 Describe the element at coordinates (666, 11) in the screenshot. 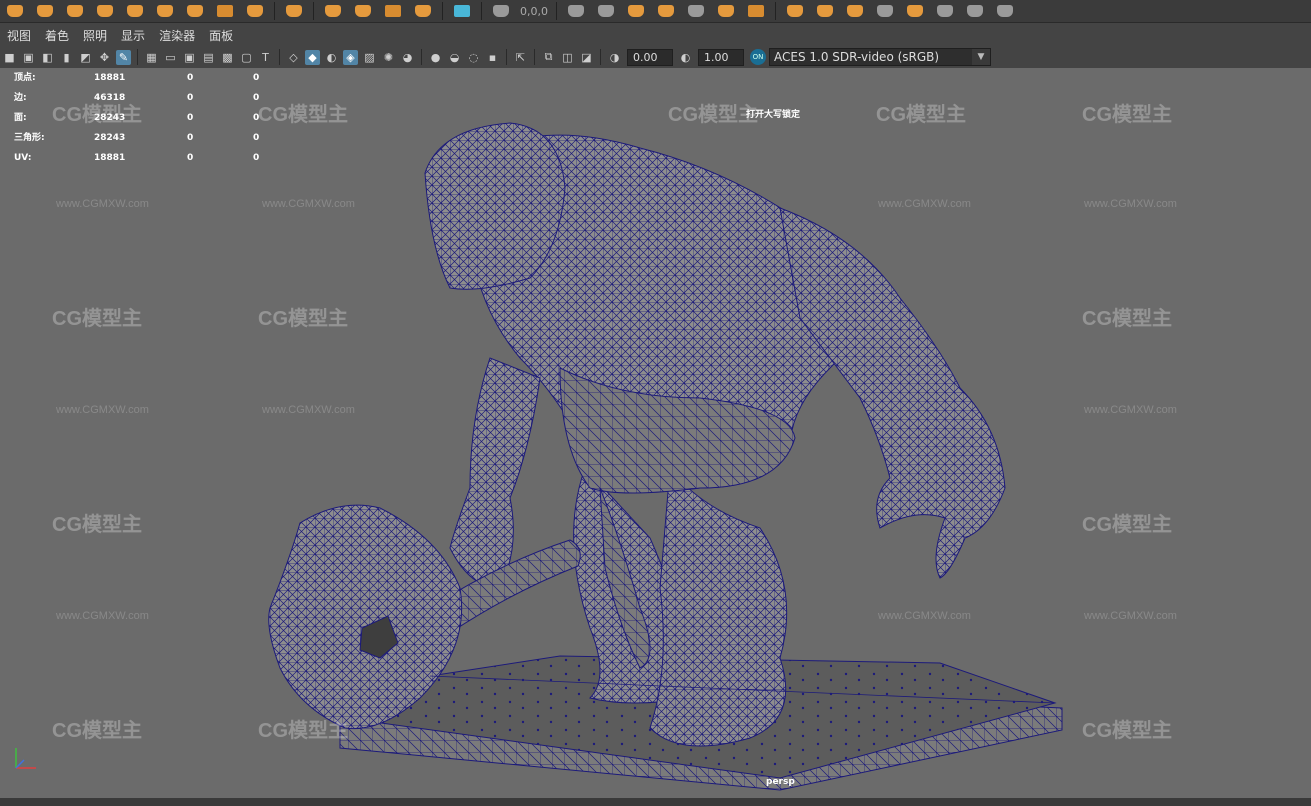

I see `target-weld-icon` at that location.